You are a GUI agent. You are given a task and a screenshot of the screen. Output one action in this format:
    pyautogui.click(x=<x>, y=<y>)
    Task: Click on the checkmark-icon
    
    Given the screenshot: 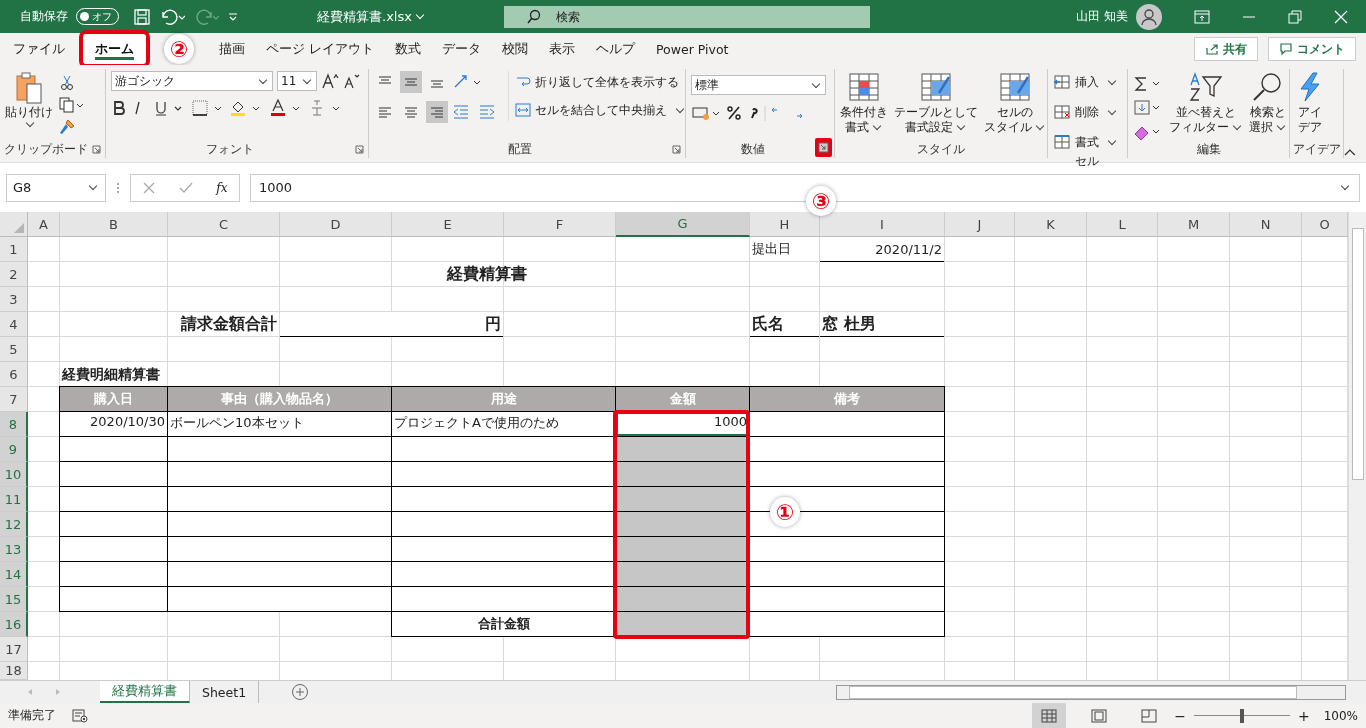 What is the action you would take?
    pyautogui.click(x=186, y=187)
    